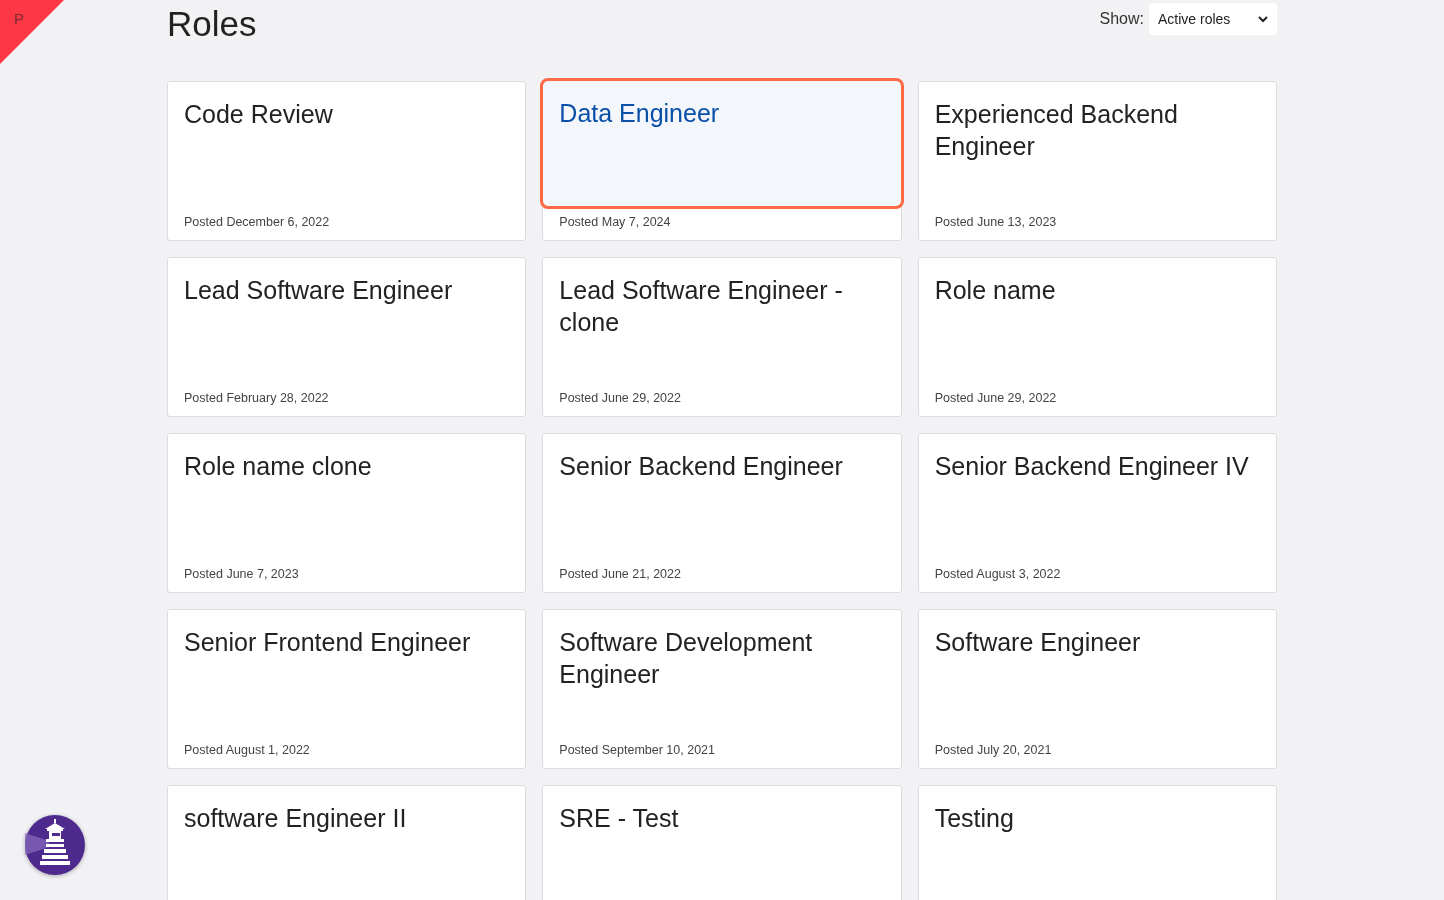 This screenshot has width=1444, height=900. Describe the element at coordinates (347, 161) in the screenshot. I see `role-card: Code Review Posted December 6, 2022` at that location.